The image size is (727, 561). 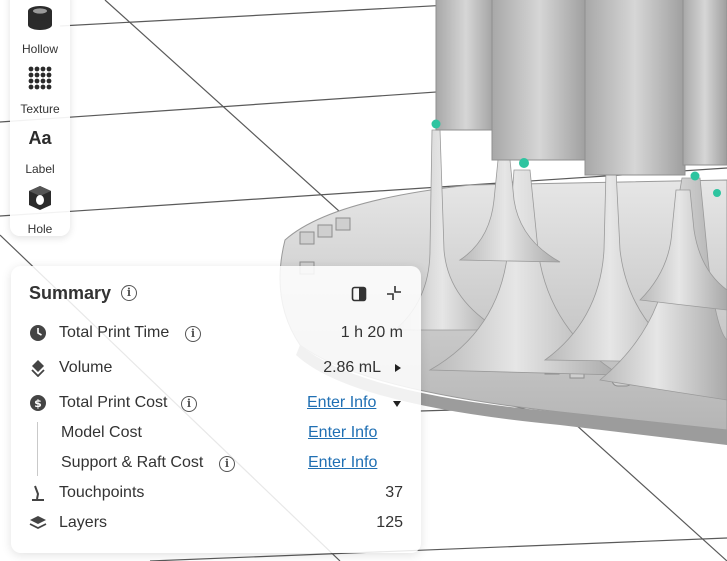 I want to click on hole-tool: Hole, so click(x=40, y=209).